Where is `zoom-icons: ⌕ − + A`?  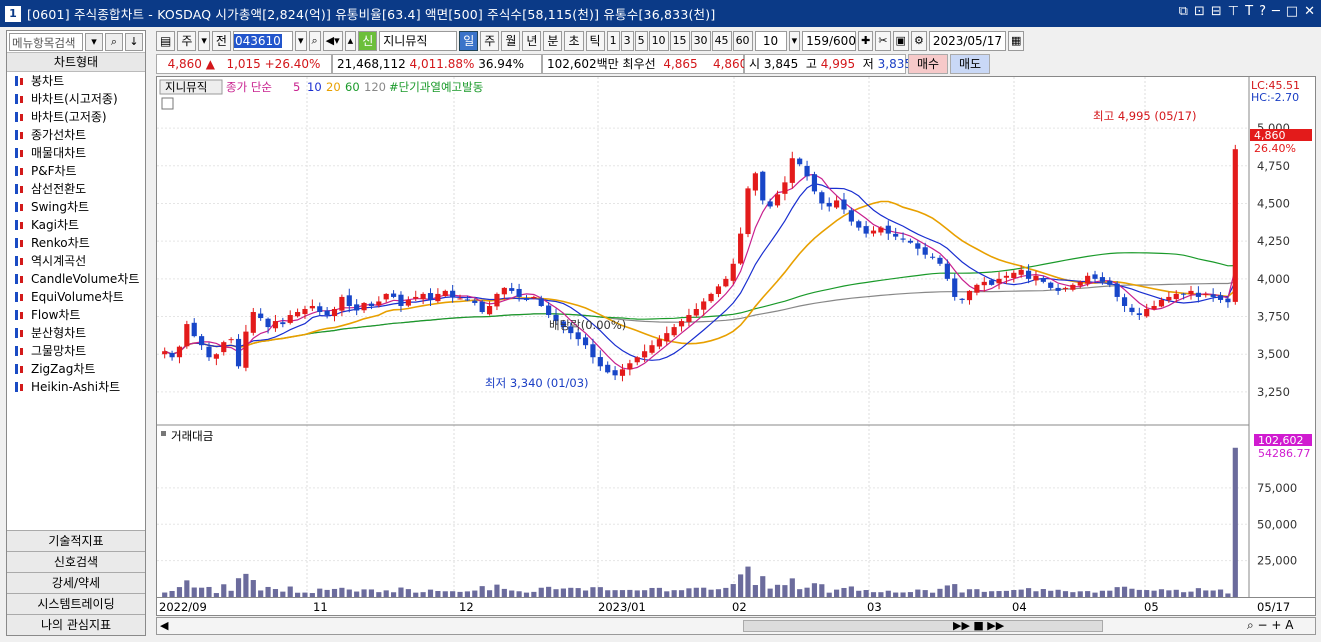
zoom-icons: ⌕ − + A is located at coordinates (1270, 625).